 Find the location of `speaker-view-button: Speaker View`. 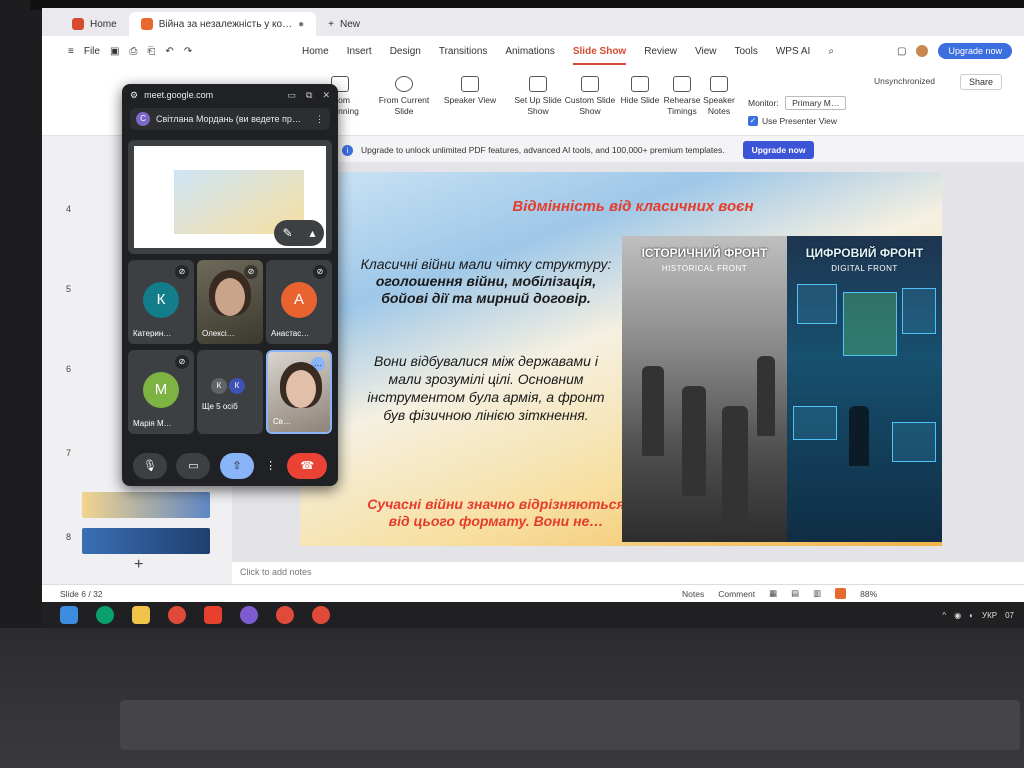

speaker-view-button: Speaker View is located at coordinates (470, 91).